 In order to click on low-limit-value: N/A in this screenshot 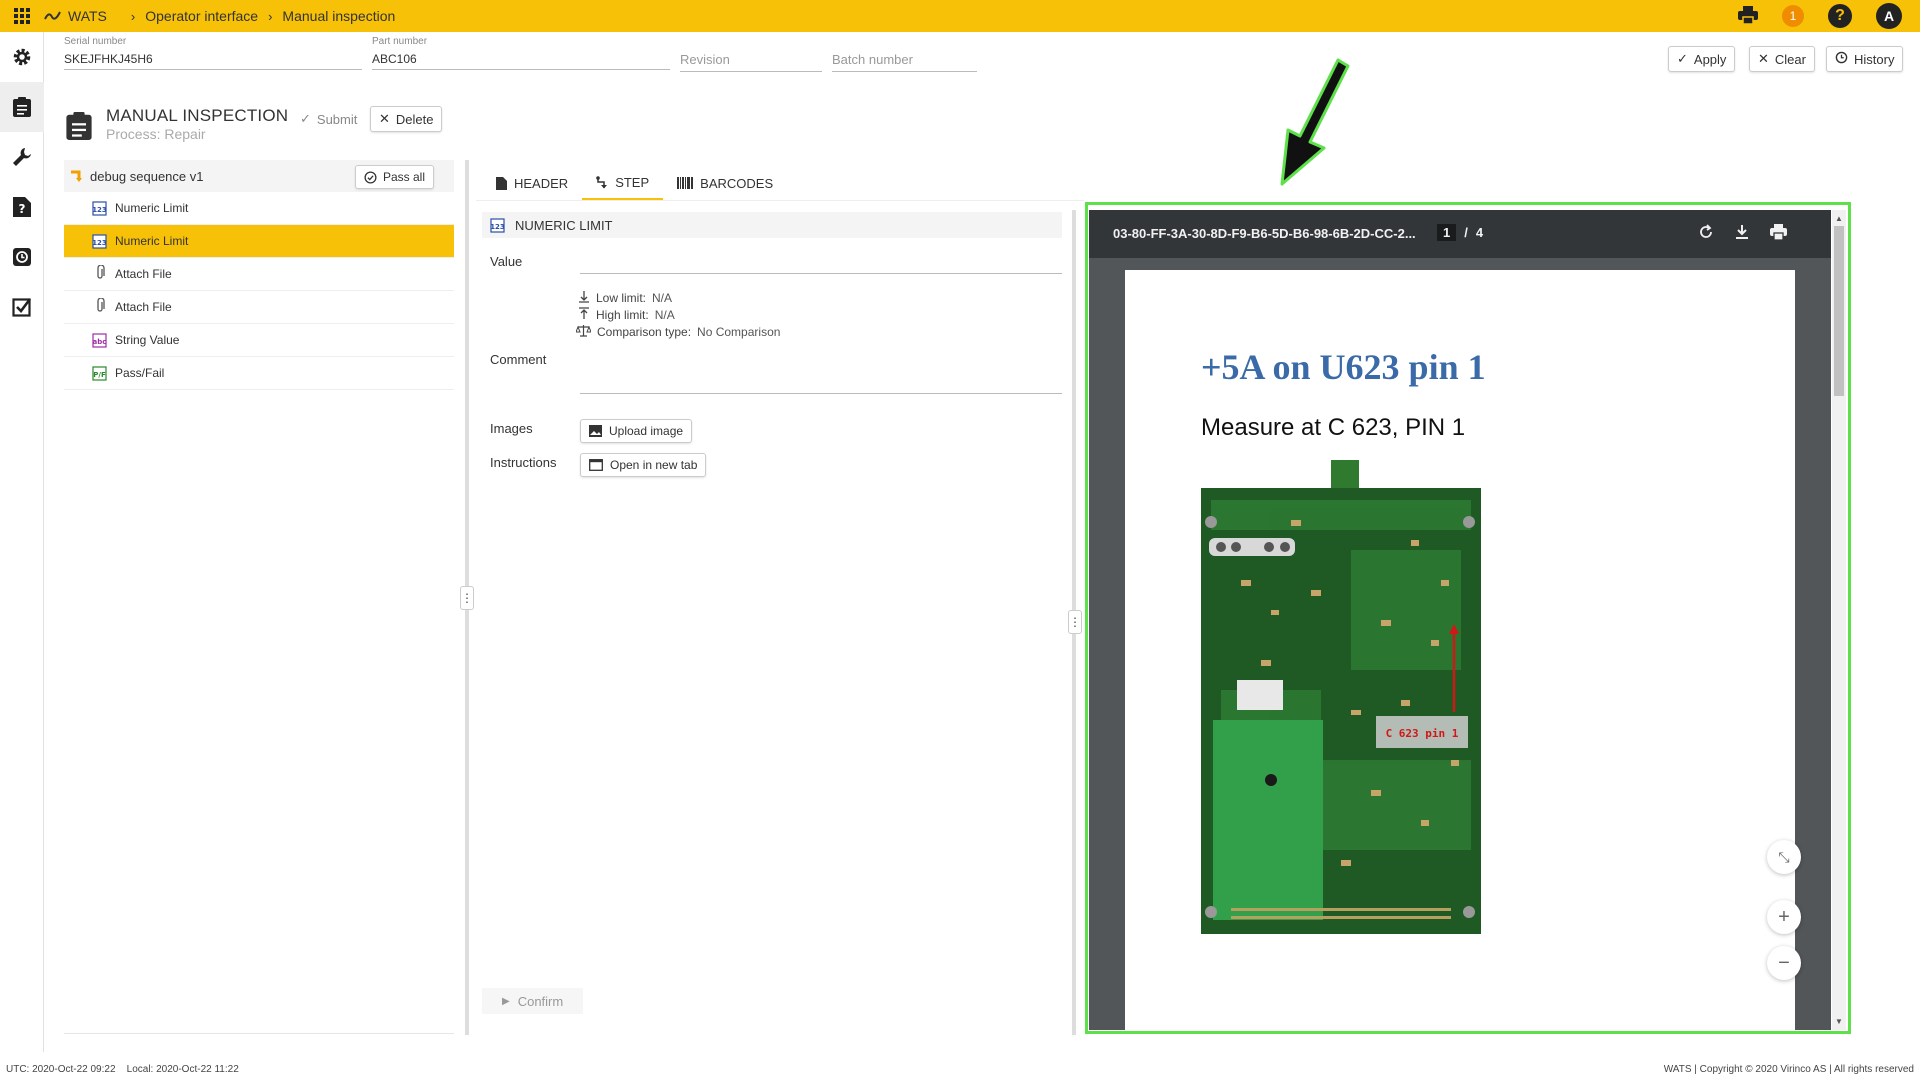, I will do `click(662, 298)`.